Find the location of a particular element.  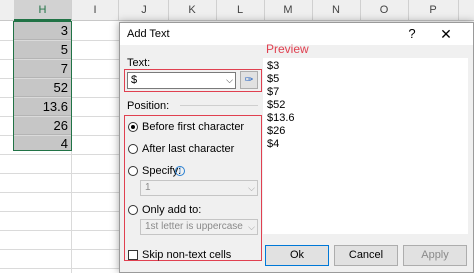

text-input-value: $ is located at coordinates (134, 80).